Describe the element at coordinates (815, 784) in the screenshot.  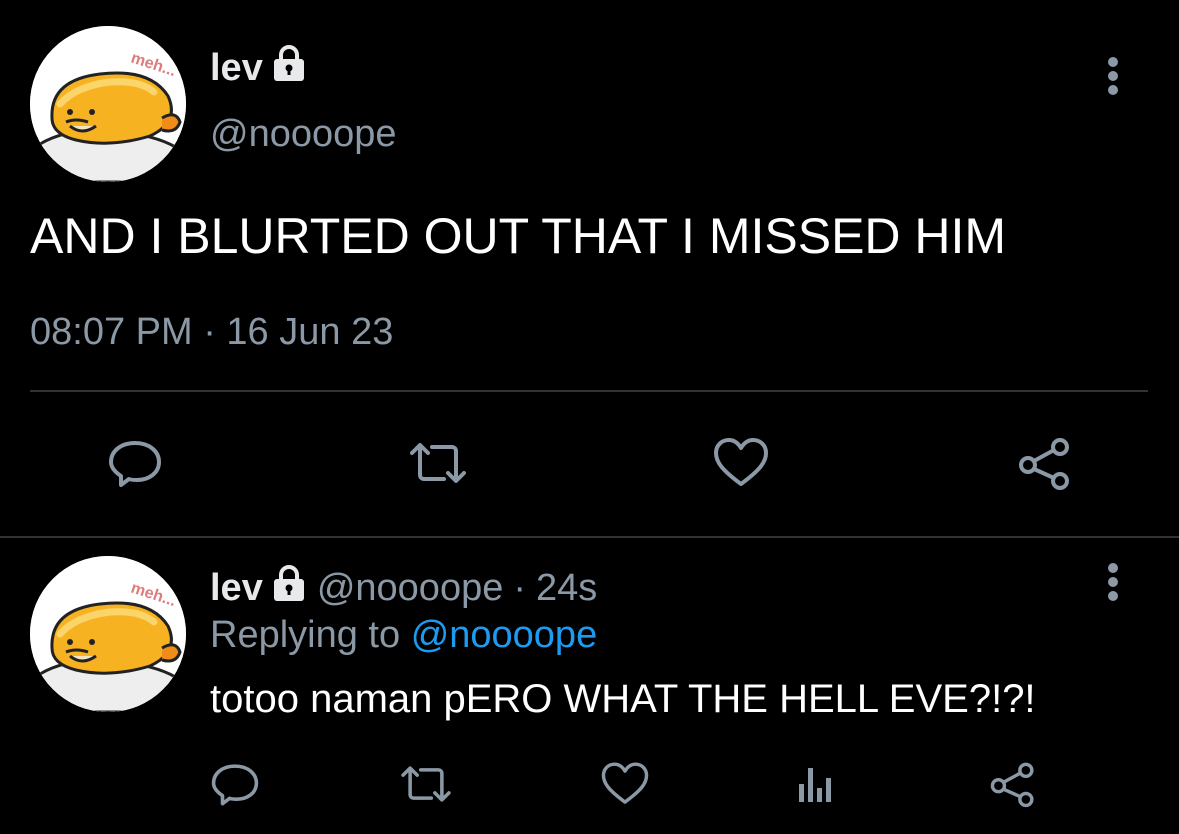
I see `analytics-icon` at that location.